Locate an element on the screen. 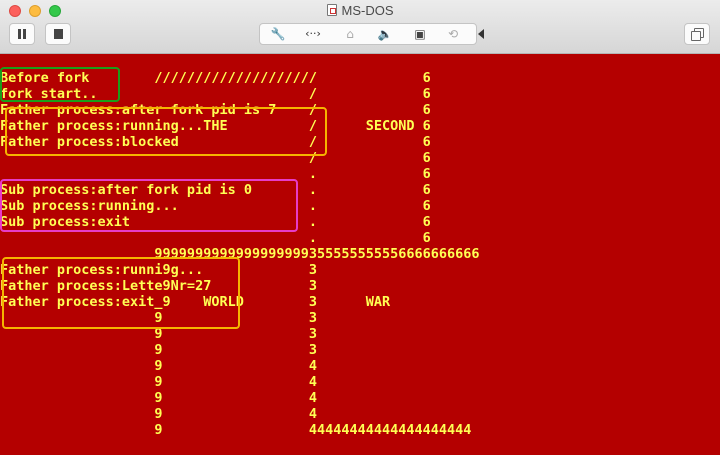  device-toolbar: 🔧 ‹··› ⌂ 🔈 ▣ ⟲ is located at coordinates (368, 34).